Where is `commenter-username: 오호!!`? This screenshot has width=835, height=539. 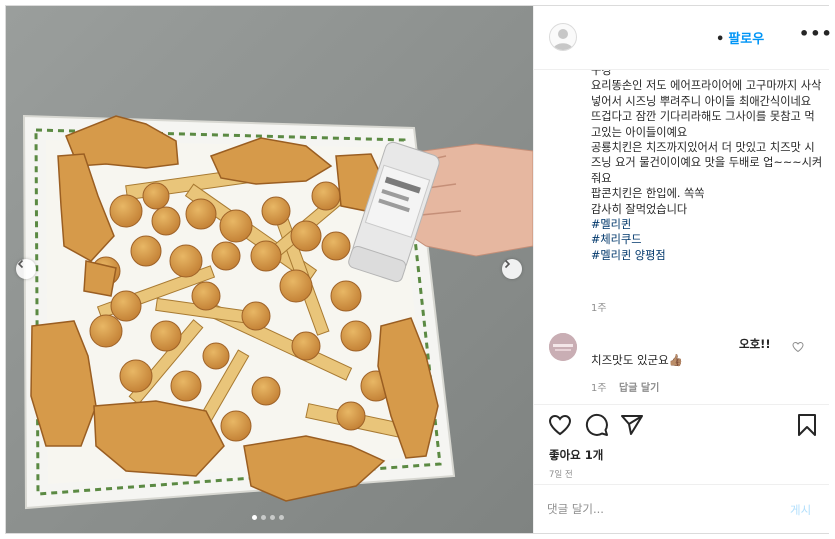
commenter-username: 오호!! is located at coordinates (755, 344).